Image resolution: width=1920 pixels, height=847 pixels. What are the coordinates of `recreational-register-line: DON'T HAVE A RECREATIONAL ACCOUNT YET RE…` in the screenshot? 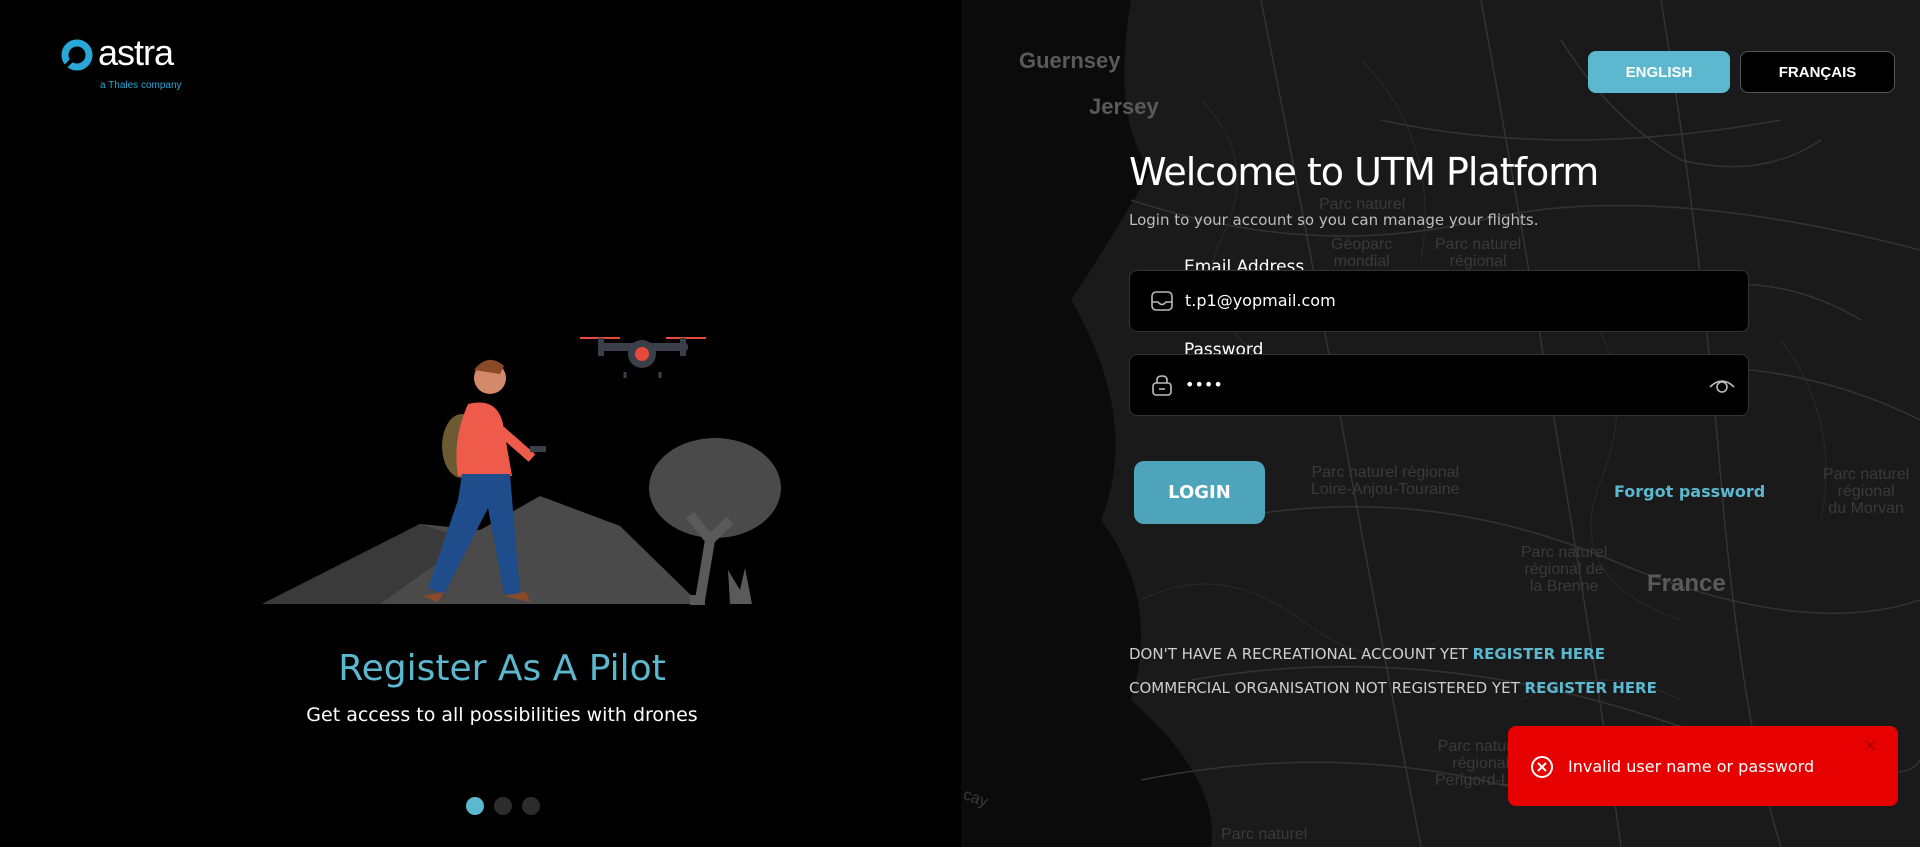 It's located at (1367, 654).